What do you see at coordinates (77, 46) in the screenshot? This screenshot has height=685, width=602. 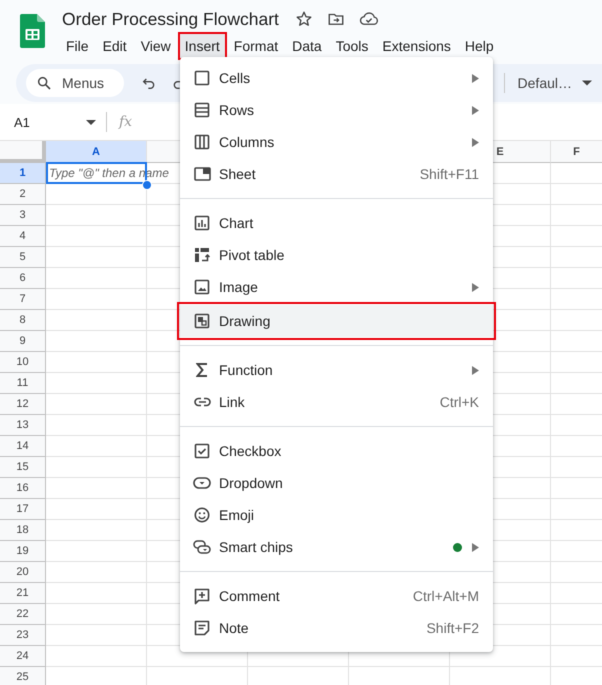 I see `menu-bar-item: File` at bounding box center [77, 46].